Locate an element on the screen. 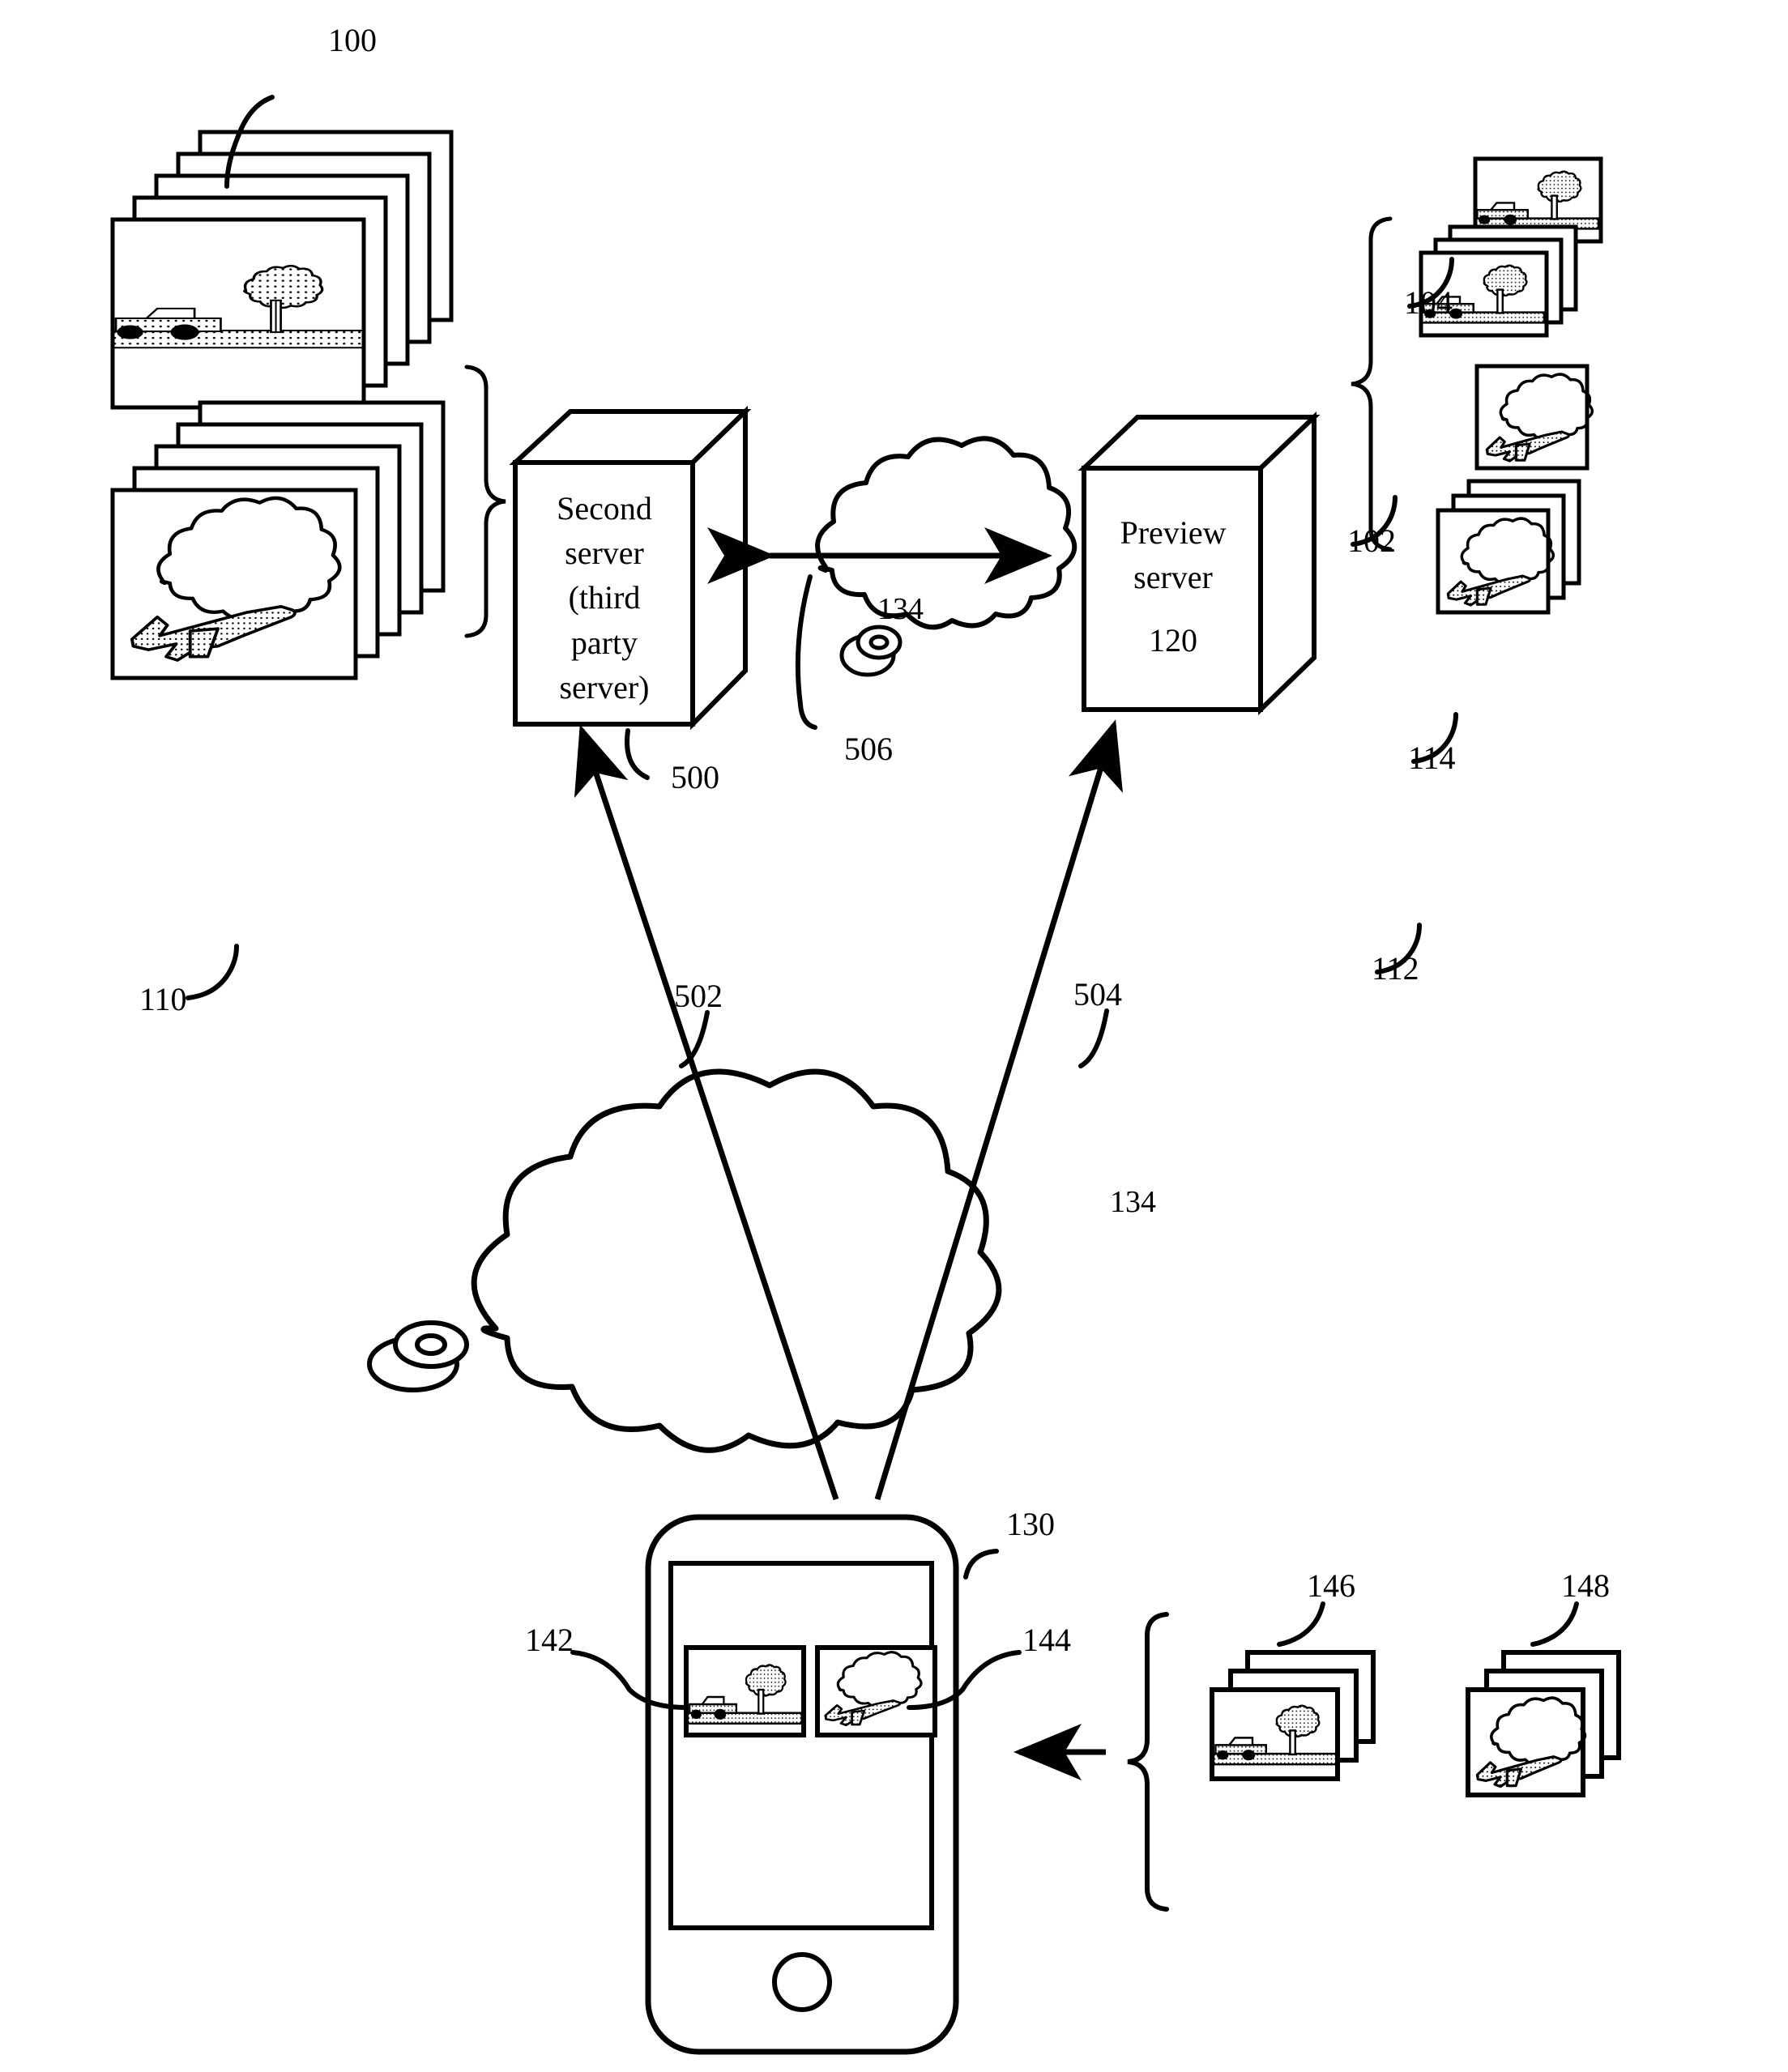 The image size is (1788, 2072). ref-104: 104 is located at coordinates (1429, 302).